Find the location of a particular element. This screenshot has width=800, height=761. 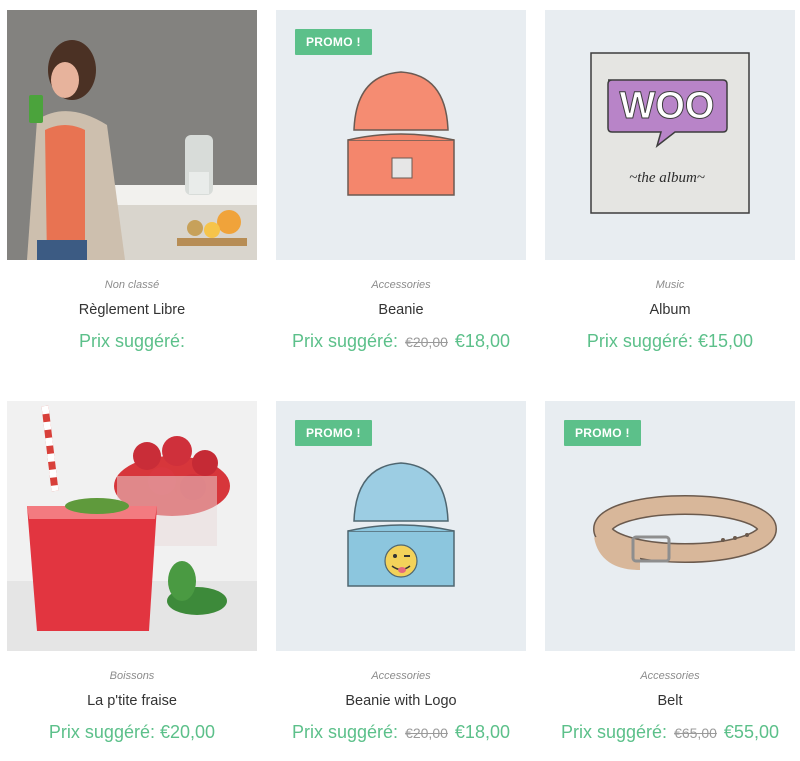

strawberry-drink-photo is located at coordinates (132, 526).